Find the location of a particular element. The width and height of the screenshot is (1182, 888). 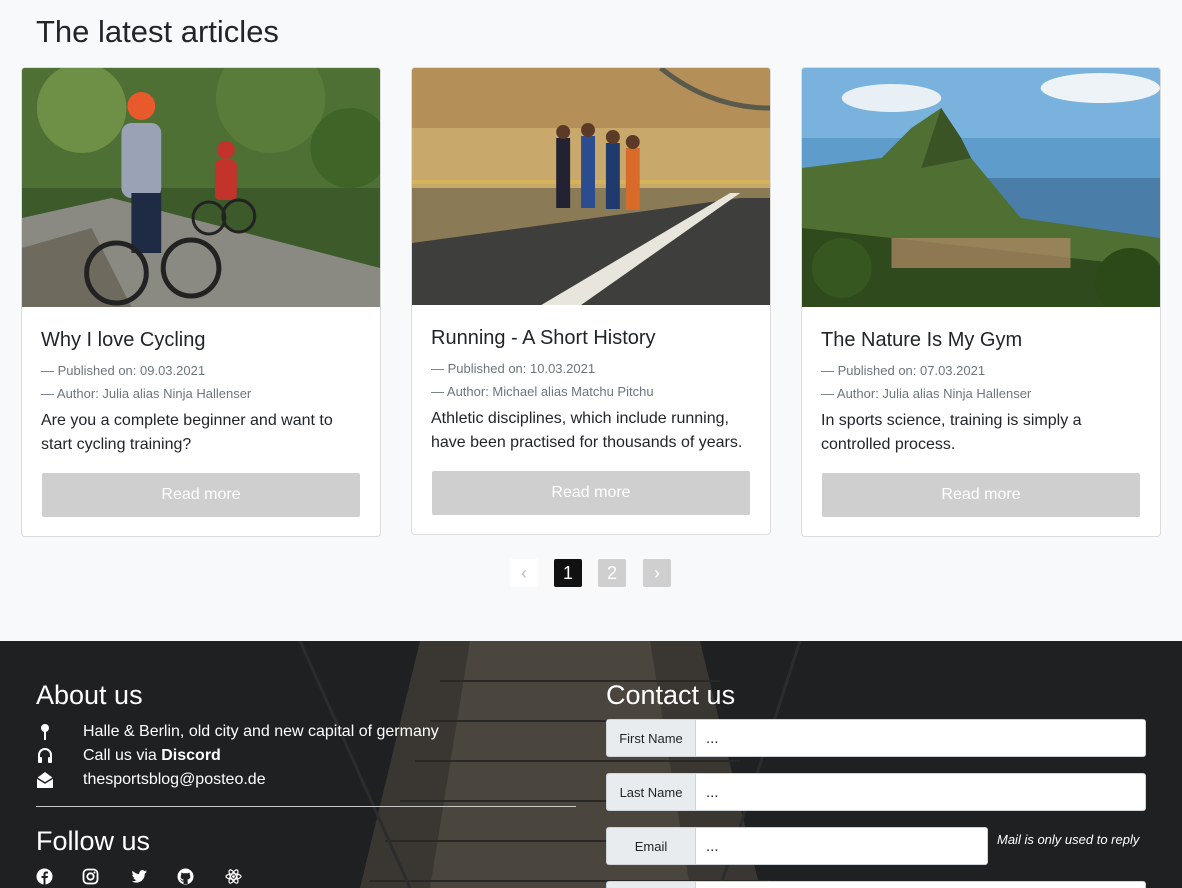

pagination-next-button: › is located at coordinates (657, 573).